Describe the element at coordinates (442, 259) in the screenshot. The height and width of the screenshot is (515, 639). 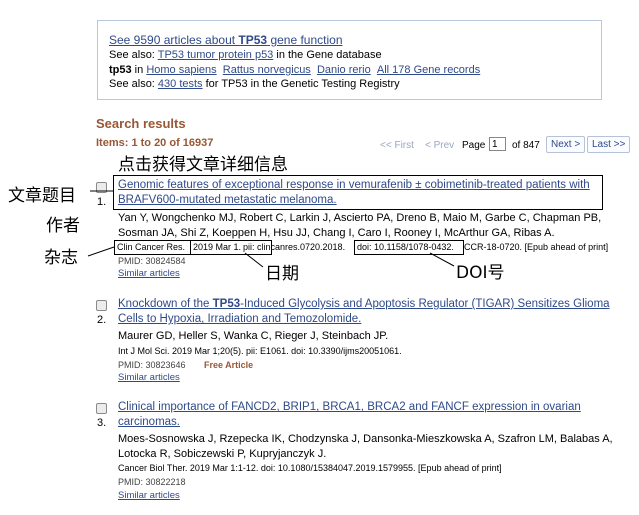
I see `doi-leader-line` at that location.